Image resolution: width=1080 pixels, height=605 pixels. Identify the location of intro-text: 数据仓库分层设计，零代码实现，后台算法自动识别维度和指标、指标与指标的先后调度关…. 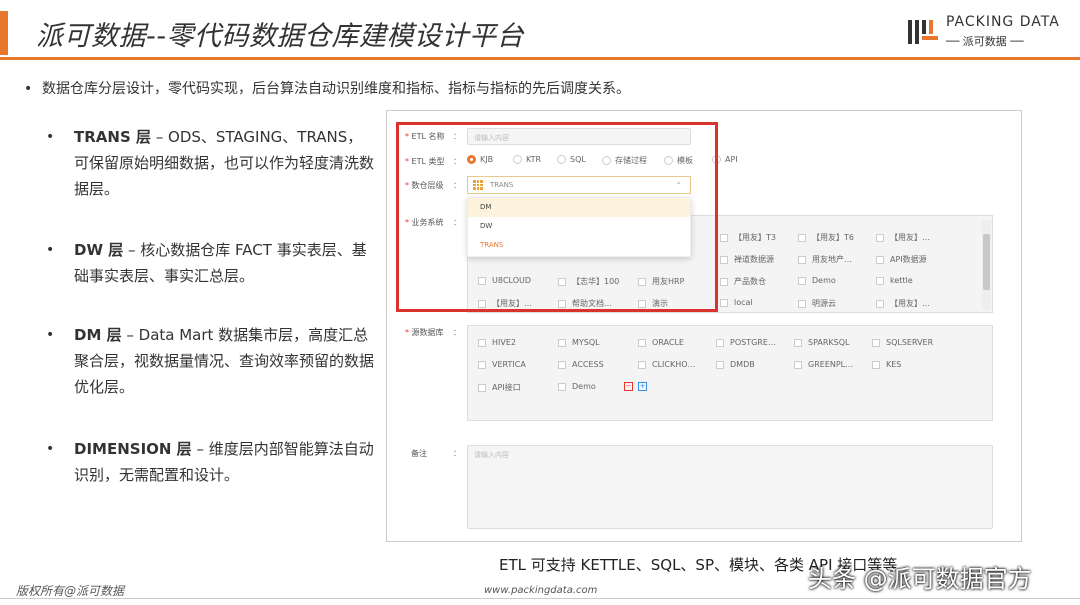
(336, 89).